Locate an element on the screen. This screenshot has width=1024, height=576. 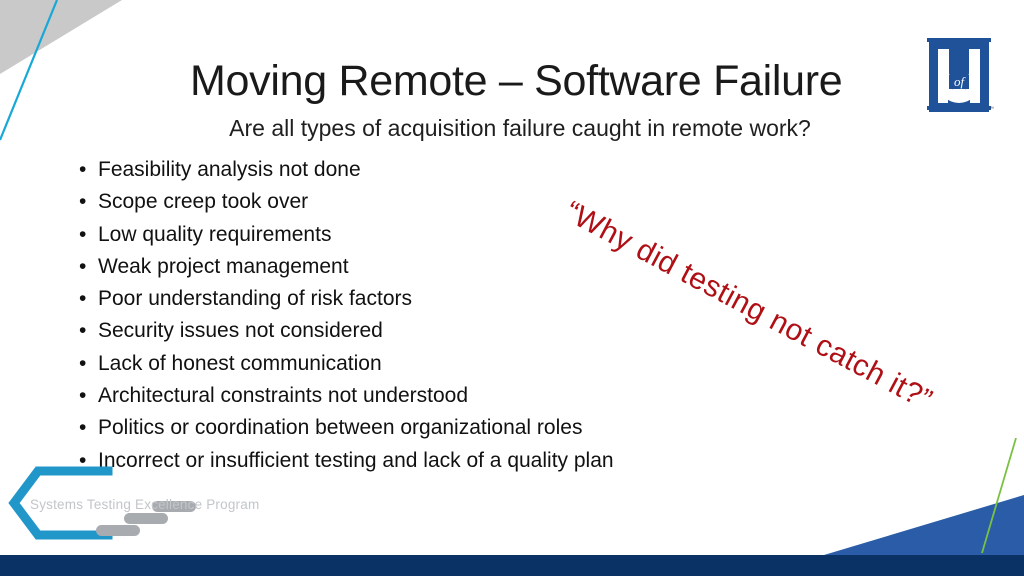
list-item: • Poor understanding of risk factors is located at coordinates (344, 299).